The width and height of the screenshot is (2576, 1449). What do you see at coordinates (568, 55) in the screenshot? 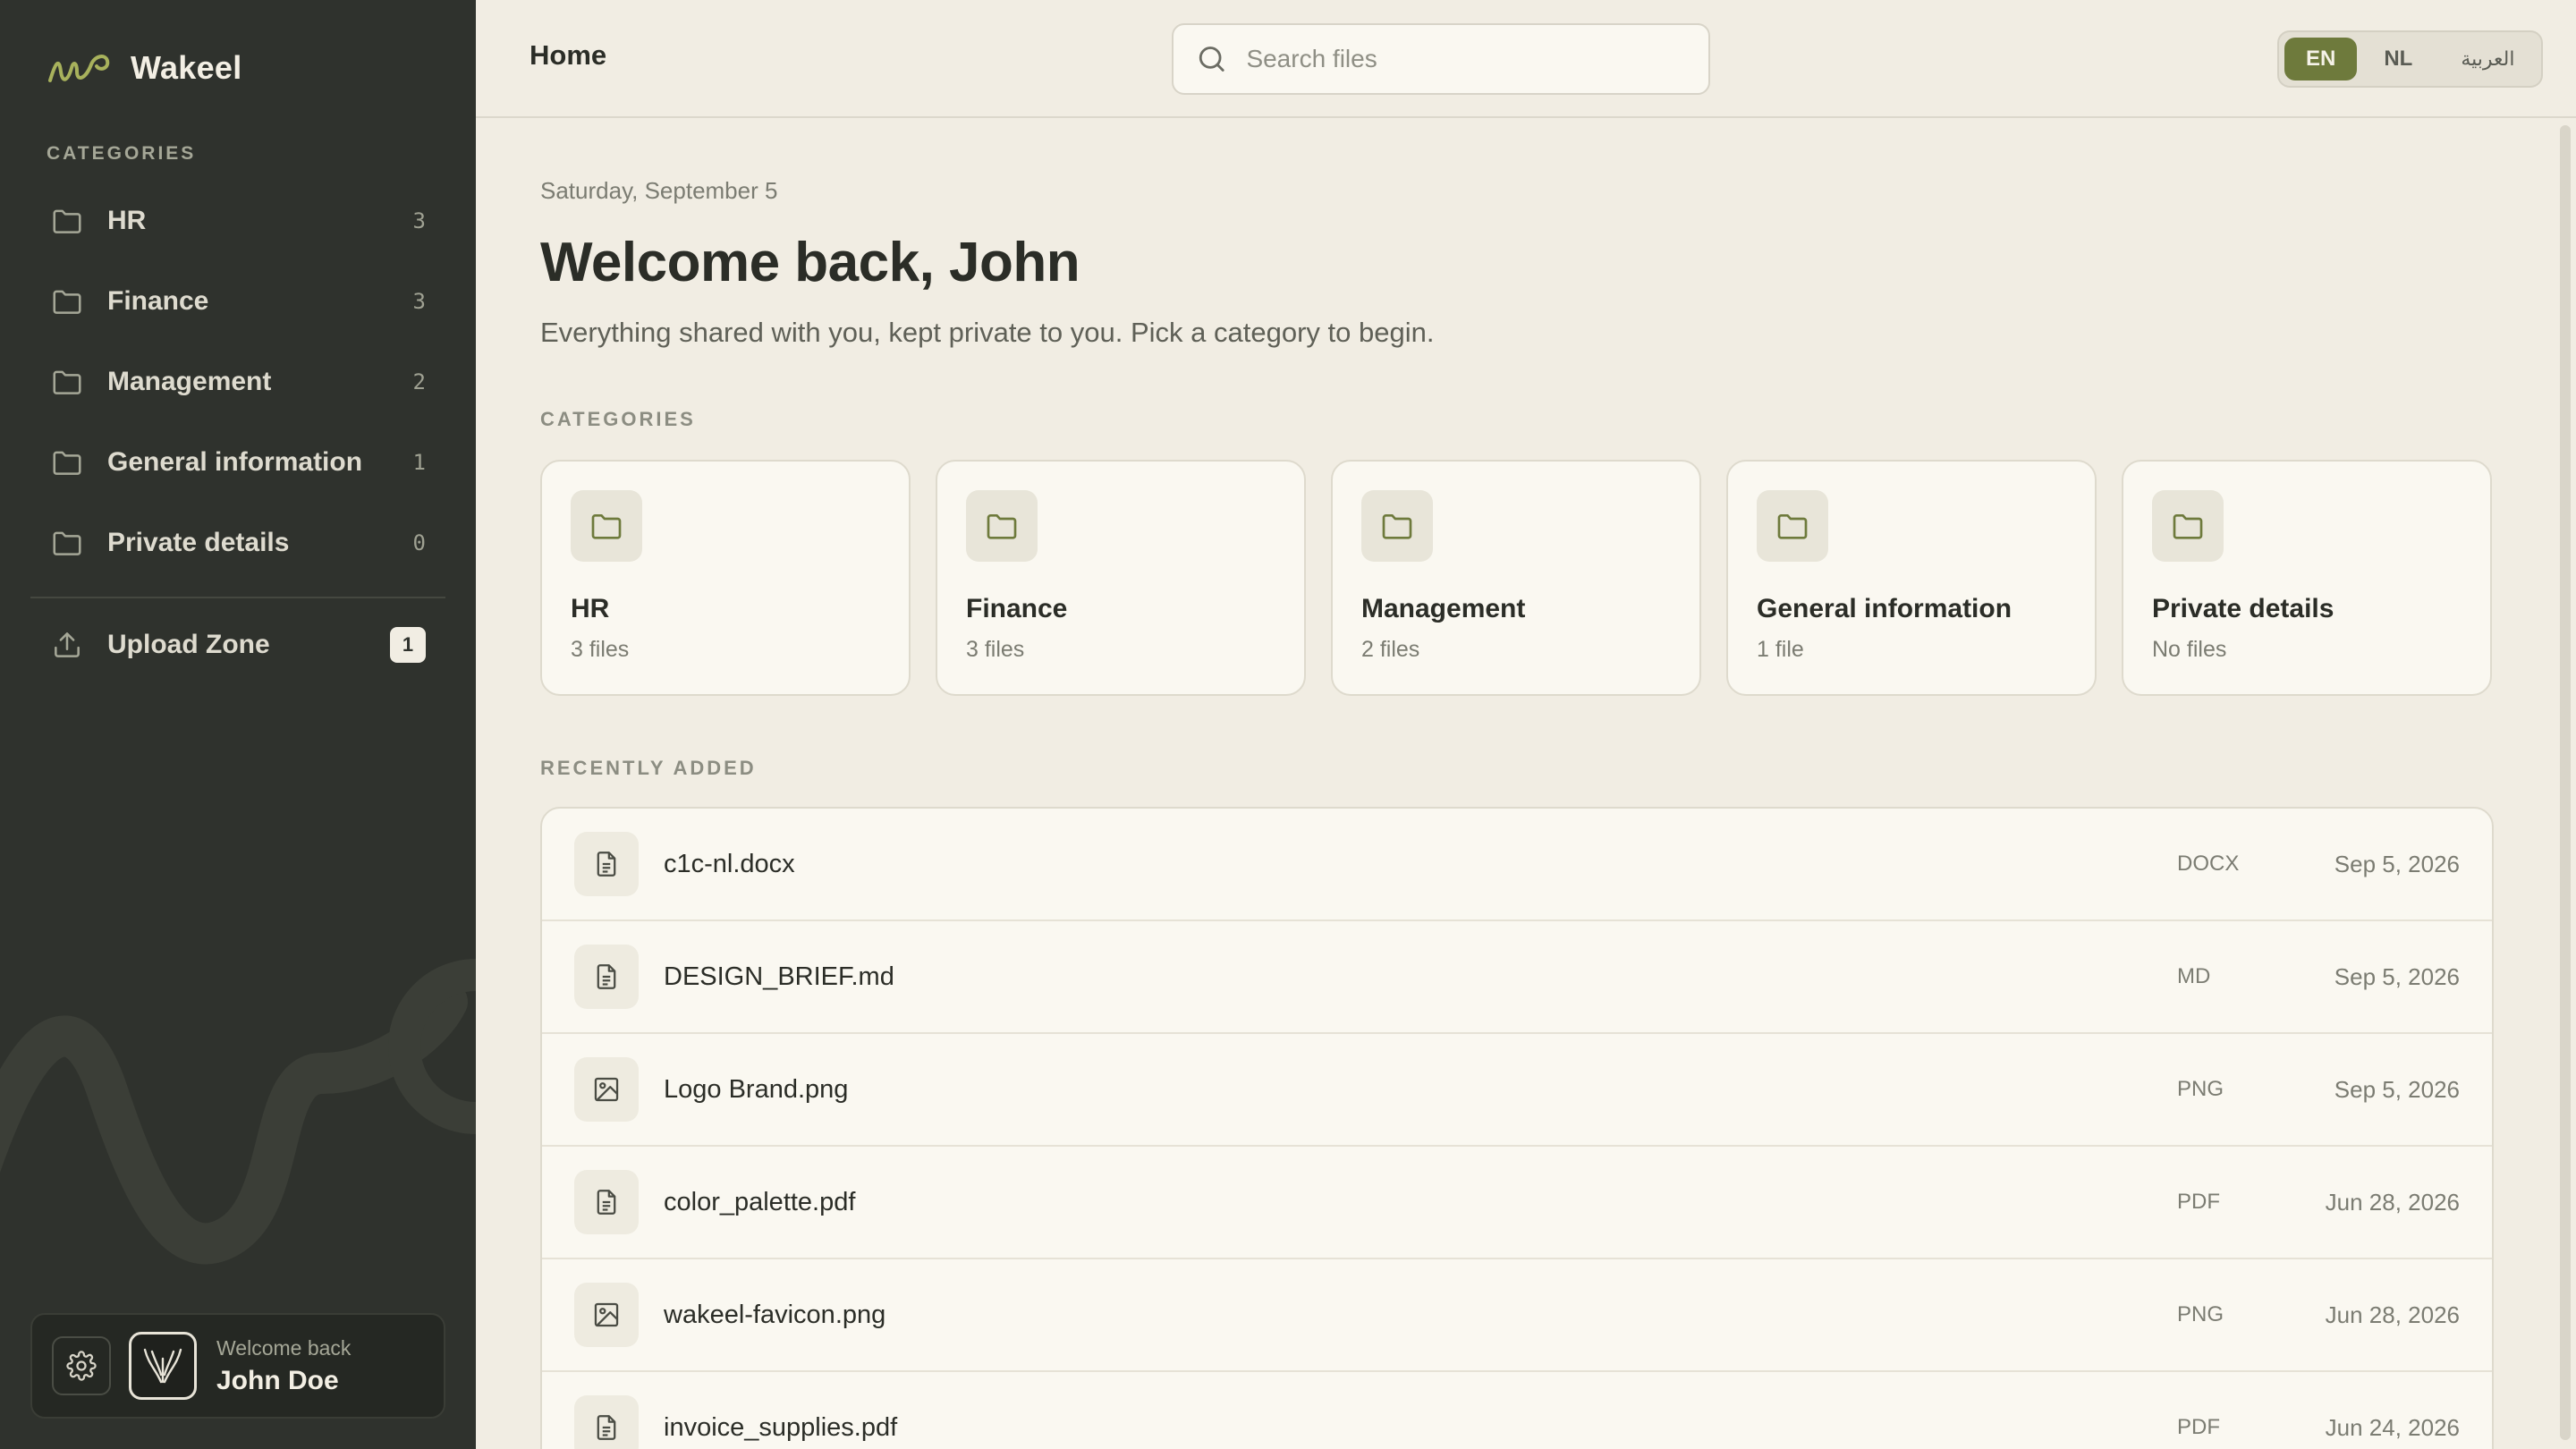
I see `page-title: Home` at bounding box center [568, 55].